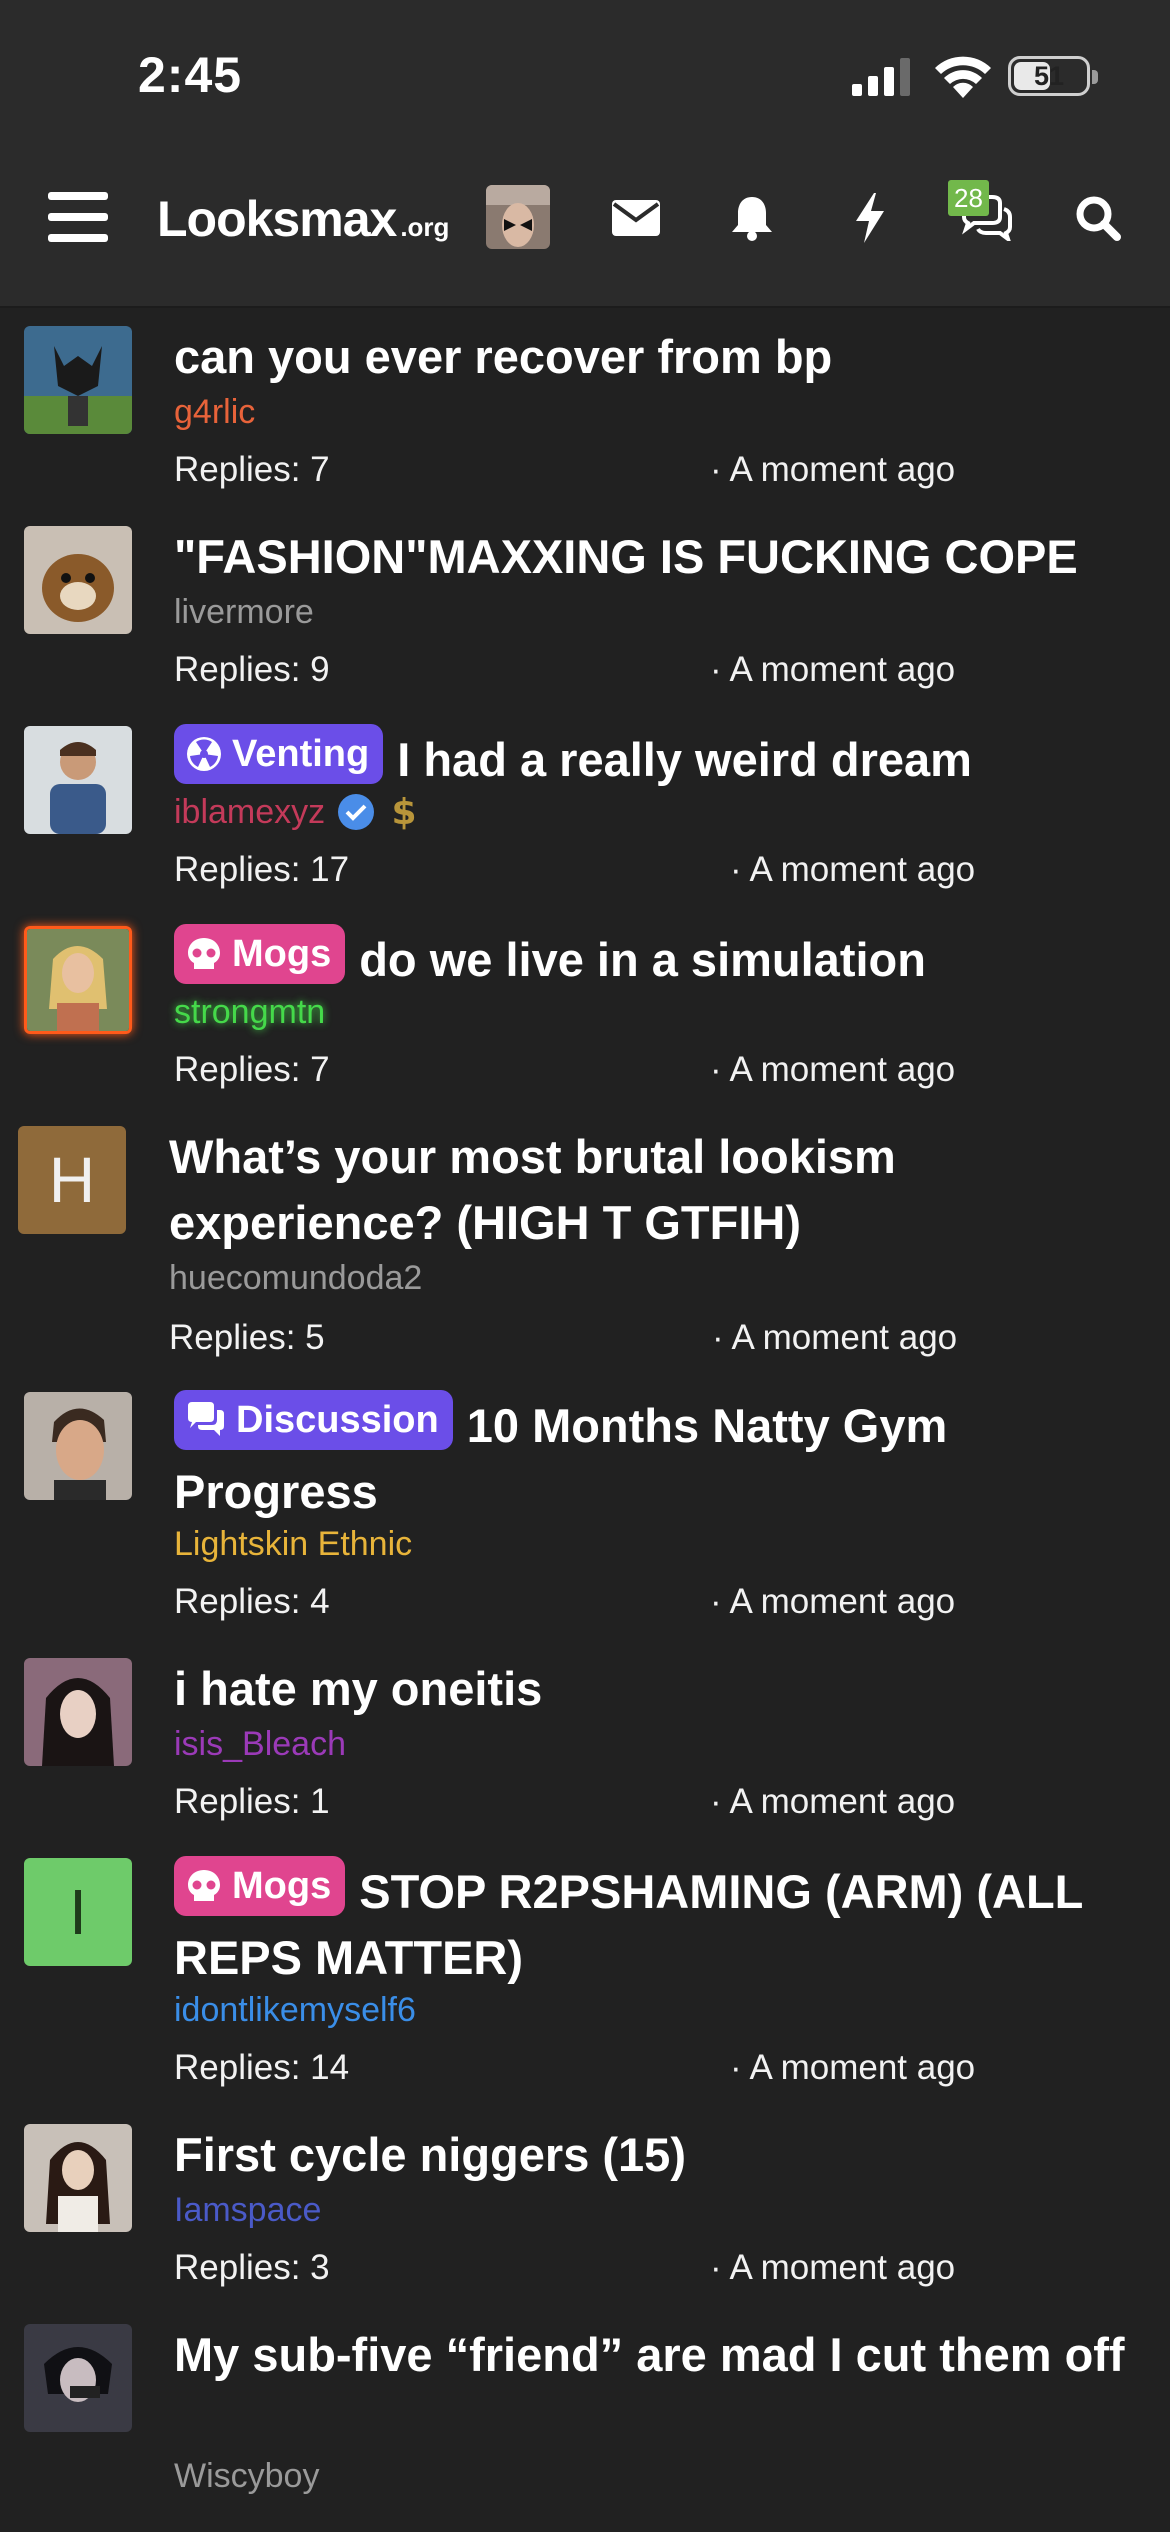  Describe the element at coordinates (881, 77) in the screenshot. I see `cellular-signal-icon` at that location.